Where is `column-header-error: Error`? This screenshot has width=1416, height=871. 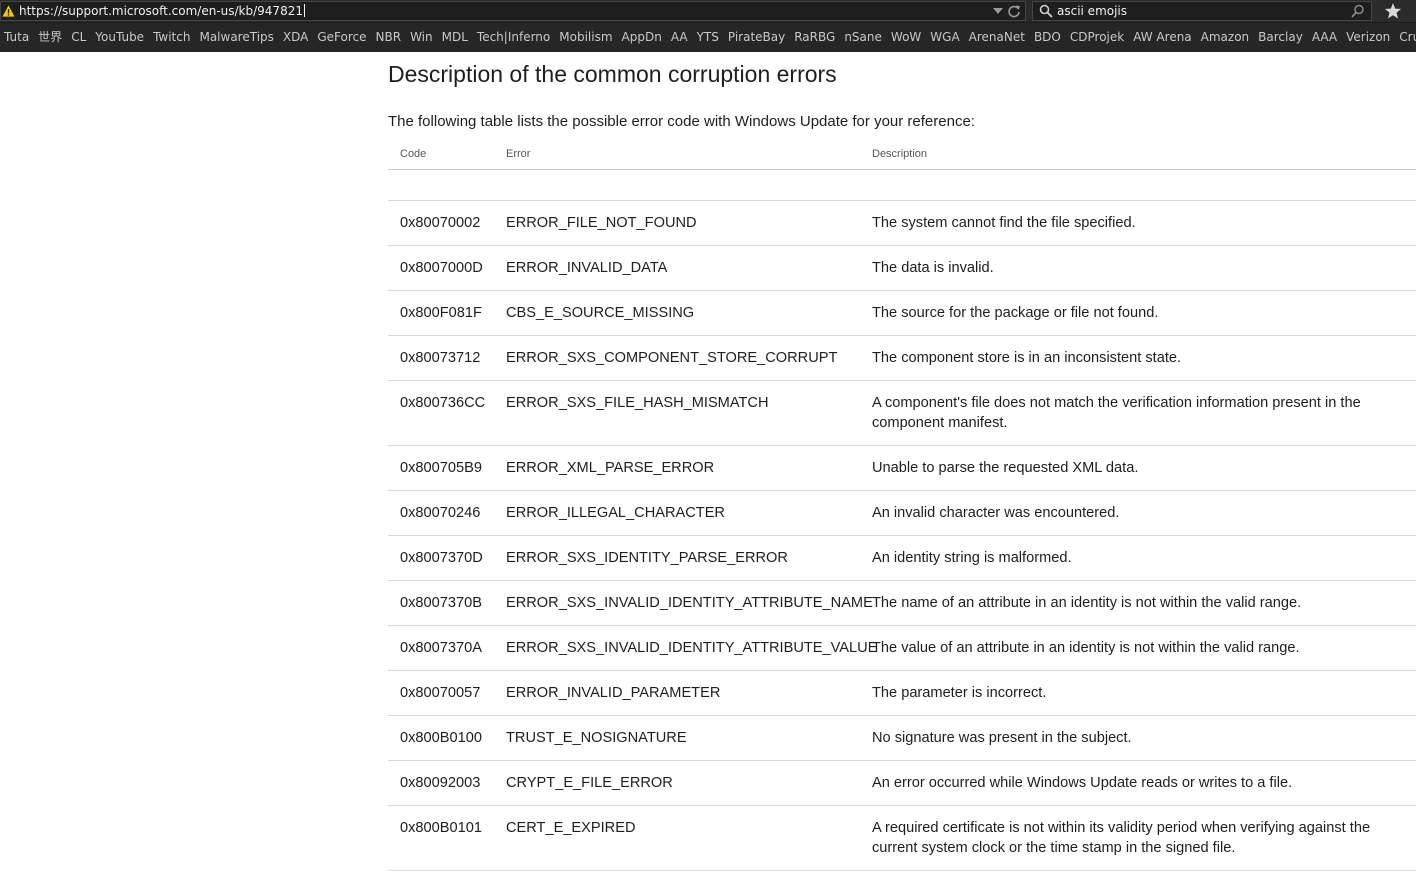
column-header-error: Error is located at coordinates (677, 154).